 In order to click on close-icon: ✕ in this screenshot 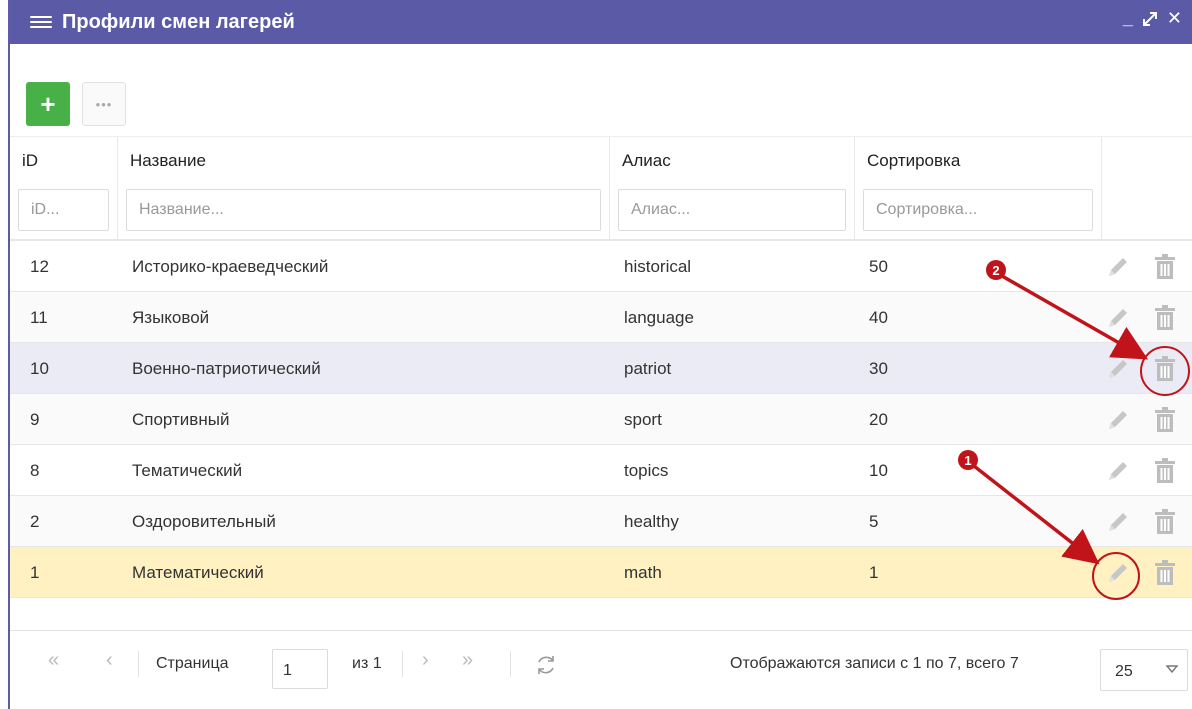, I will do `click(1174, 18)`.